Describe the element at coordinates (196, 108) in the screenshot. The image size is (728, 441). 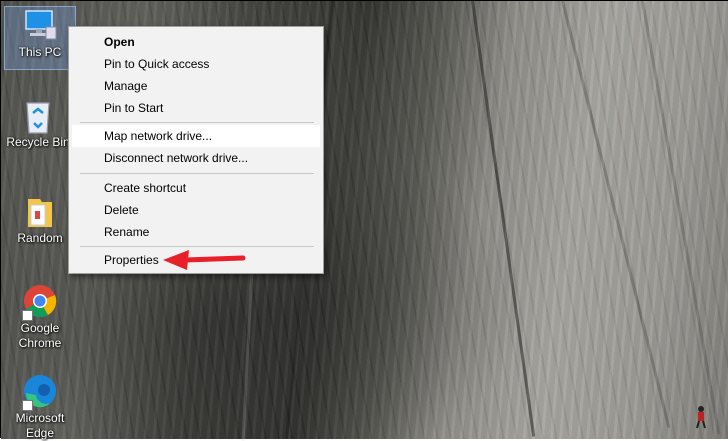
I see `menu-item-pin-start: Pin to Start` at that location.